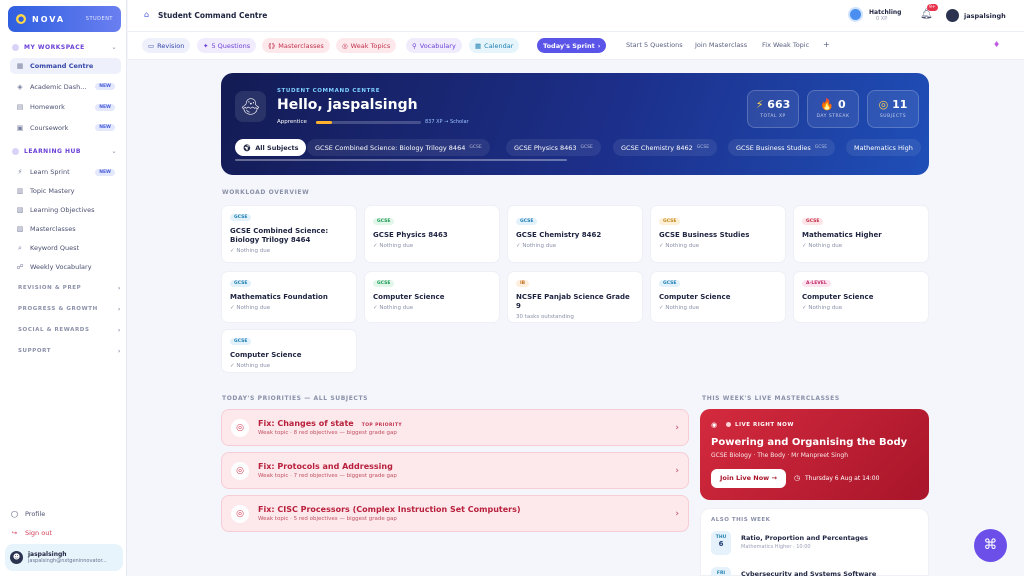 This screenshot has height=576, width=1024. What do you see at coordinates (779, 104) in the screenshot?
I see `stat-value: 663` at bounding box center [779, 104].